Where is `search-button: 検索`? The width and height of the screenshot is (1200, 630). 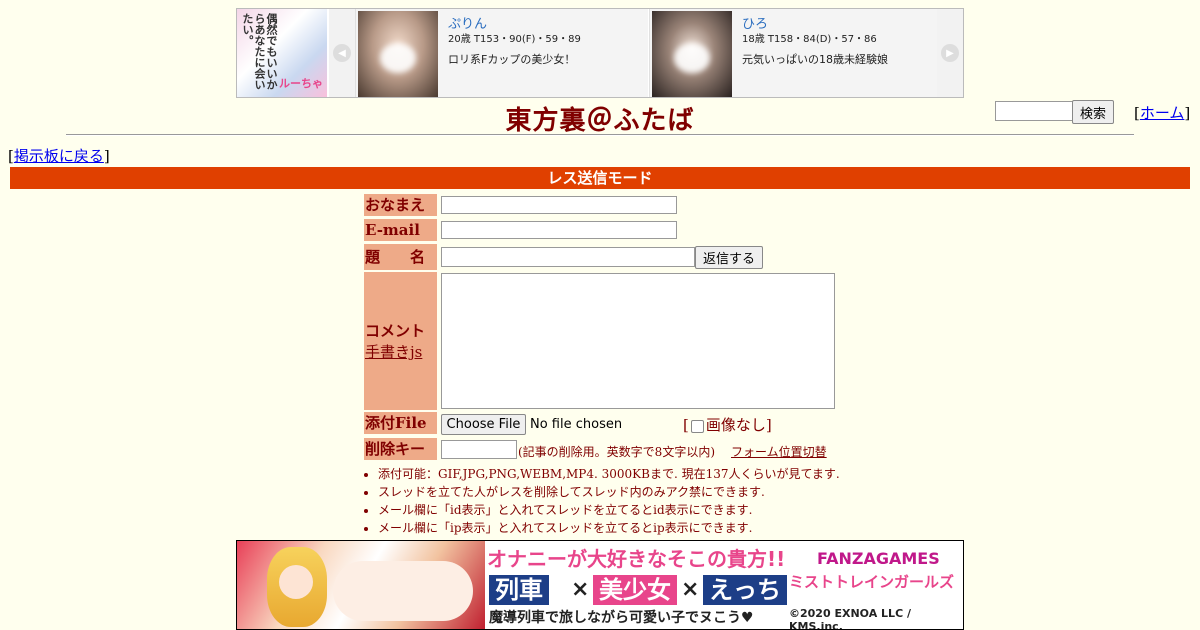
search-button: 検索 is located at coordinates (1093, 112).